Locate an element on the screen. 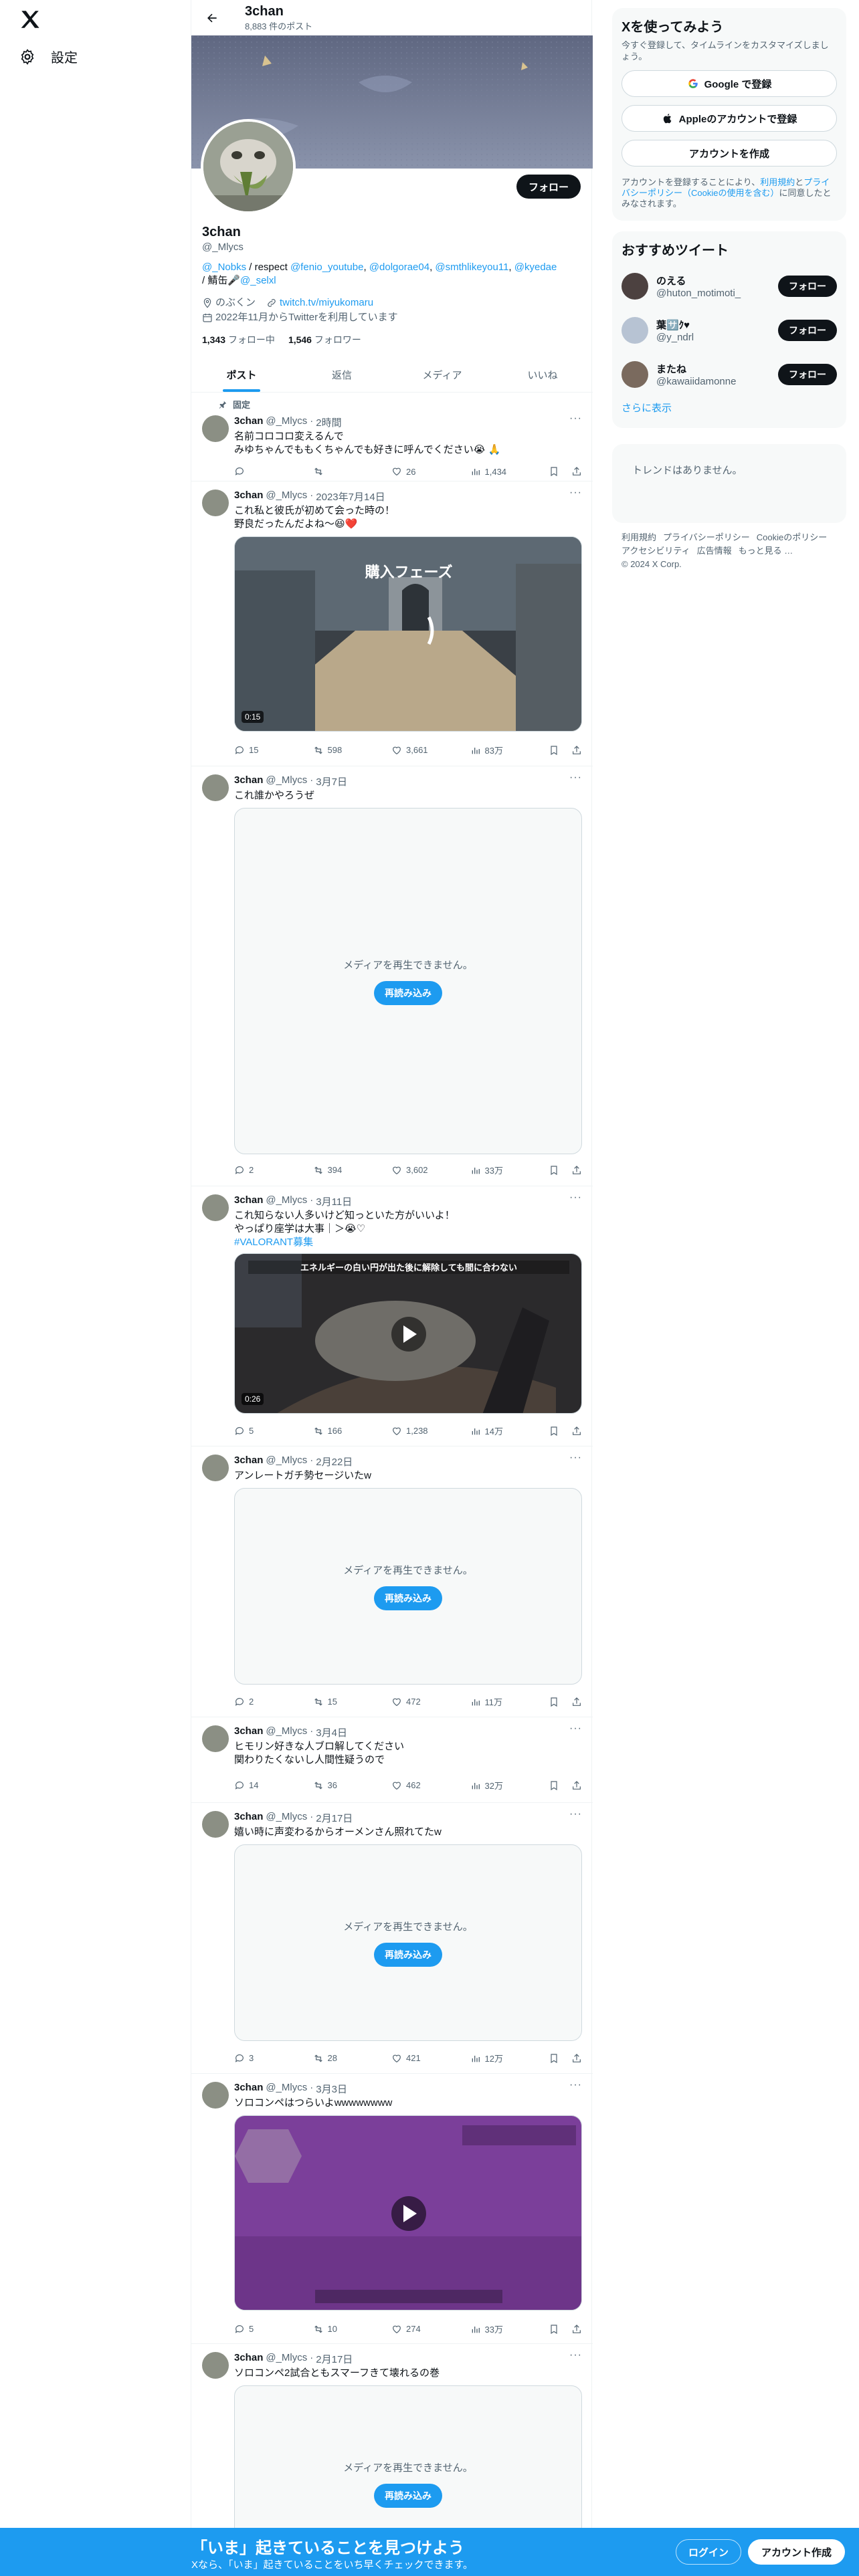  reply-button: 3 is located at coordinates (261, 2058).